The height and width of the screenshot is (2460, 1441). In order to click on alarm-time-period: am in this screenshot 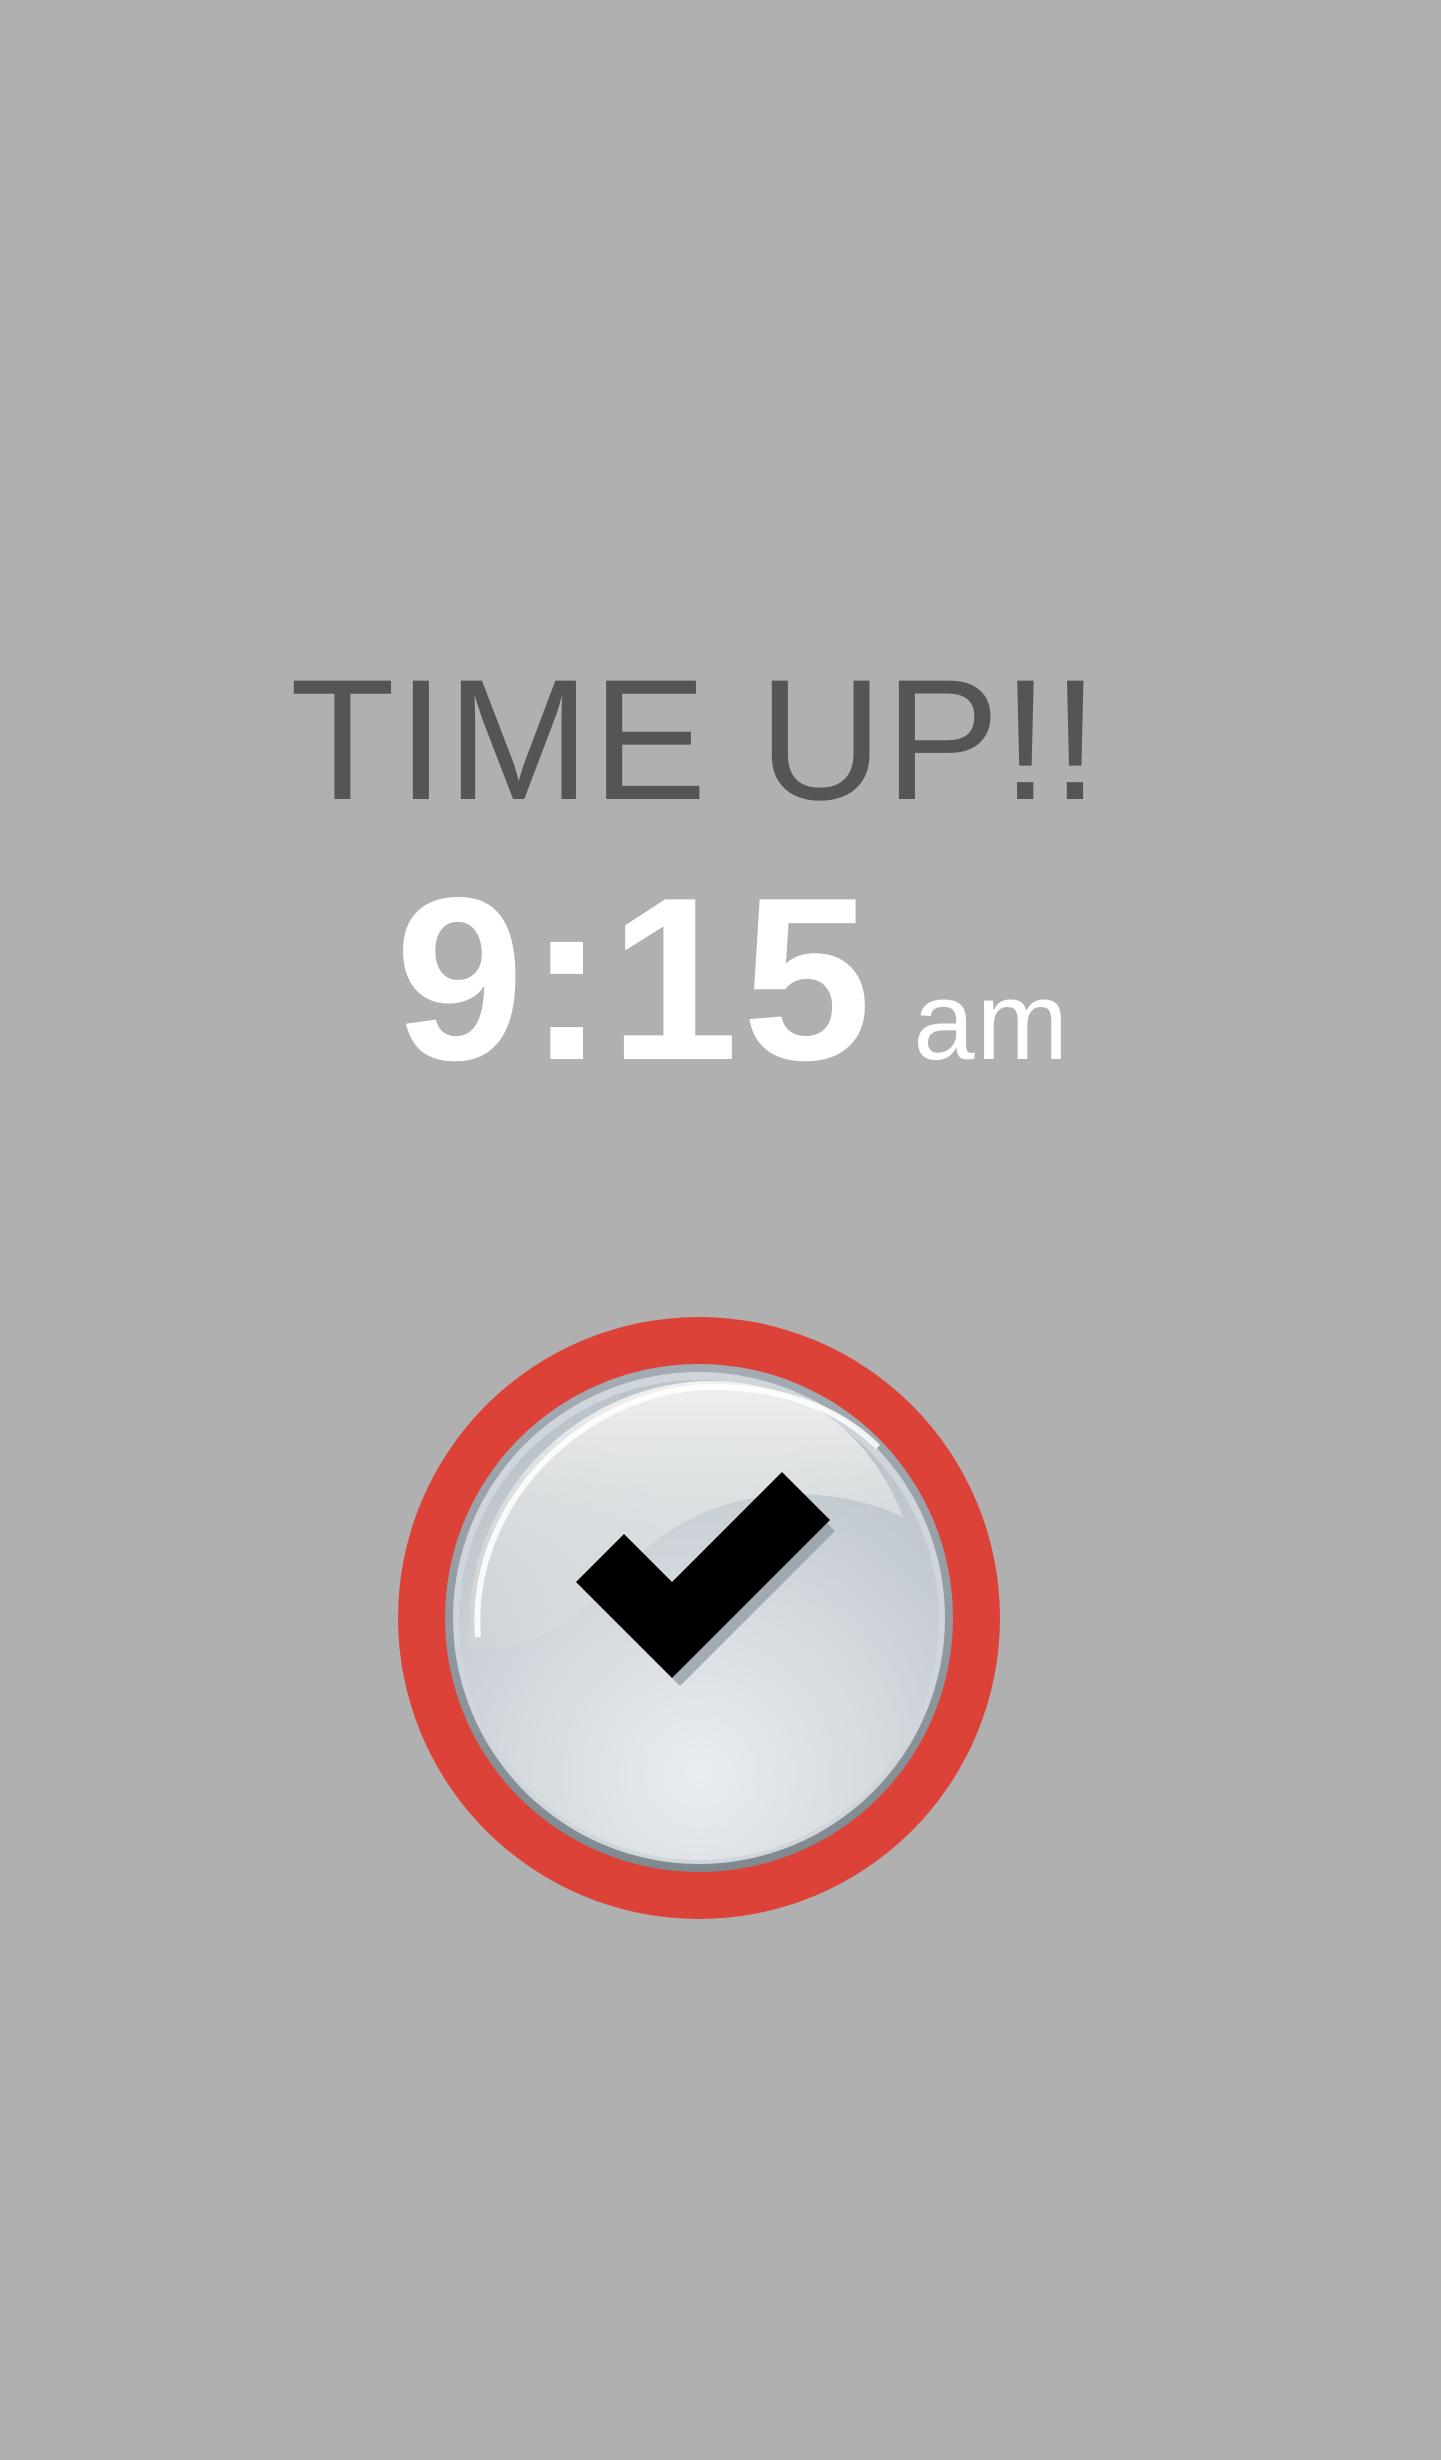, I will do `click(992, 1021)`.